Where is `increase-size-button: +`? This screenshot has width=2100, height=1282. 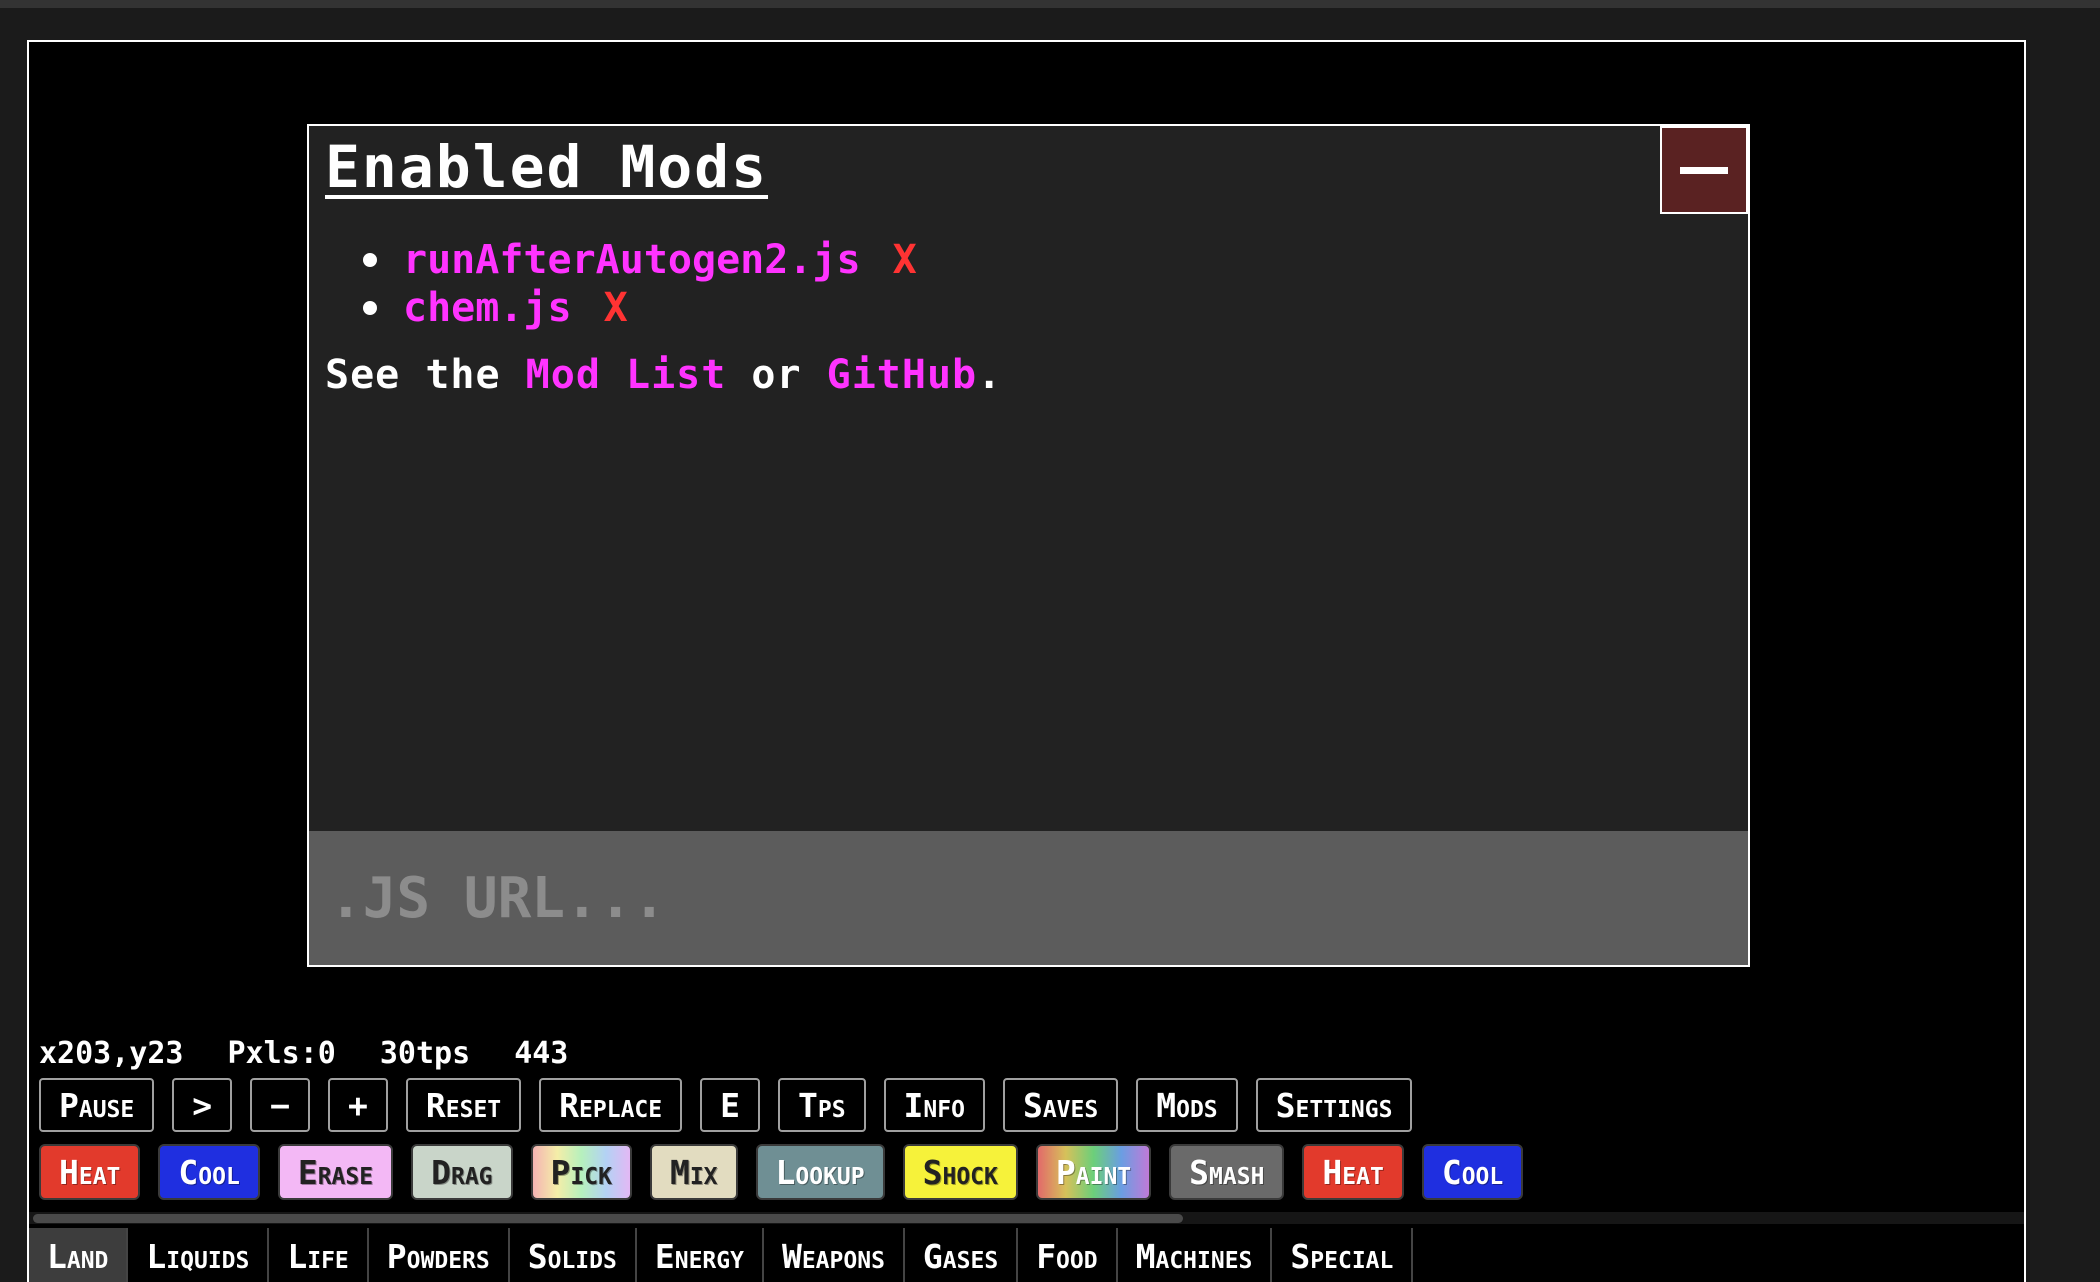 increase-size-button: + is located at coordinates (358, 1105).